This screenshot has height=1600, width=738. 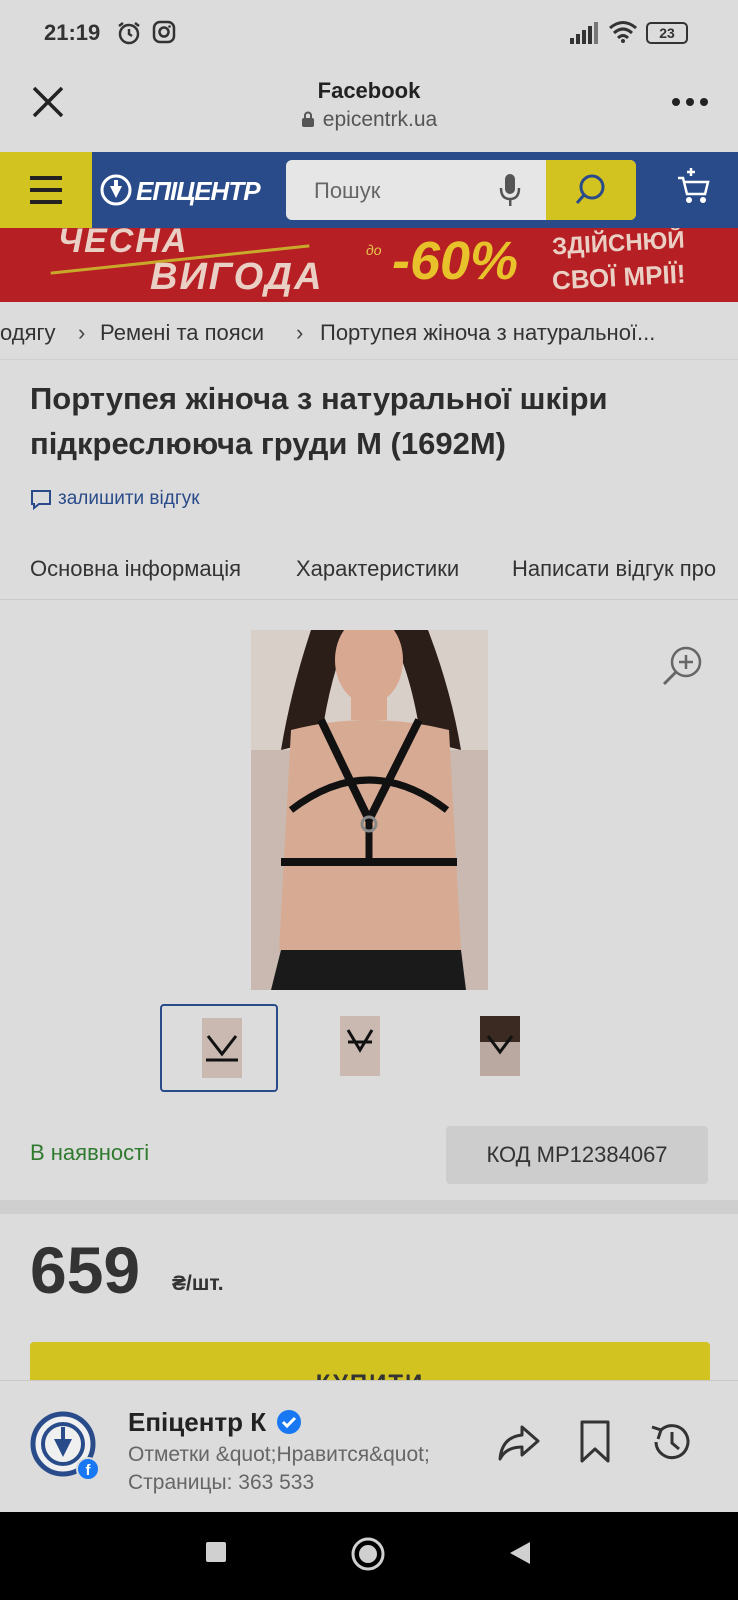 I want to click on microphone-icon, so click(x=510, y=190).